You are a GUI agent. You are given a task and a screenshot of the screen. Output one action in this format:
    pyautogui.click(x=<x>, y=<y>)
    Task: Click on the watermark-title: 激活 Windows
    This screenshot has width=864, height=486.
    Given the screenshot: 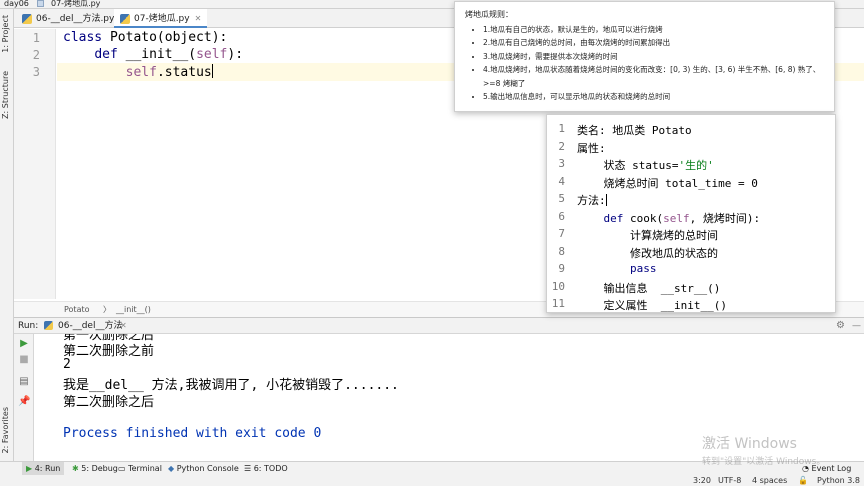 What is the action you would take?
    pyautogui.click(x=749, y=444)
    